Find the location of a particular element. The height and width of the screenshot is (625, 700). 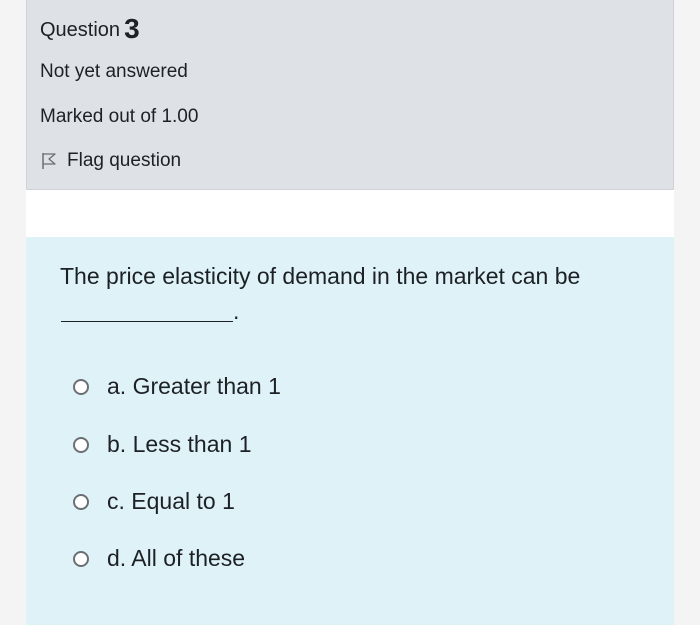

option-d-label: d. All of these is located at coordinates (176, 558).